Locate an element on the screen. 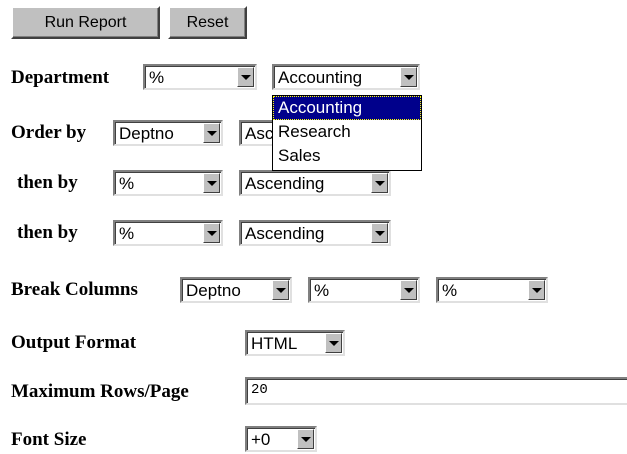 This screenshot has width=627, height=454. department-dropdown-list: Accounting Research Sales is located at coordinates (347, 133).